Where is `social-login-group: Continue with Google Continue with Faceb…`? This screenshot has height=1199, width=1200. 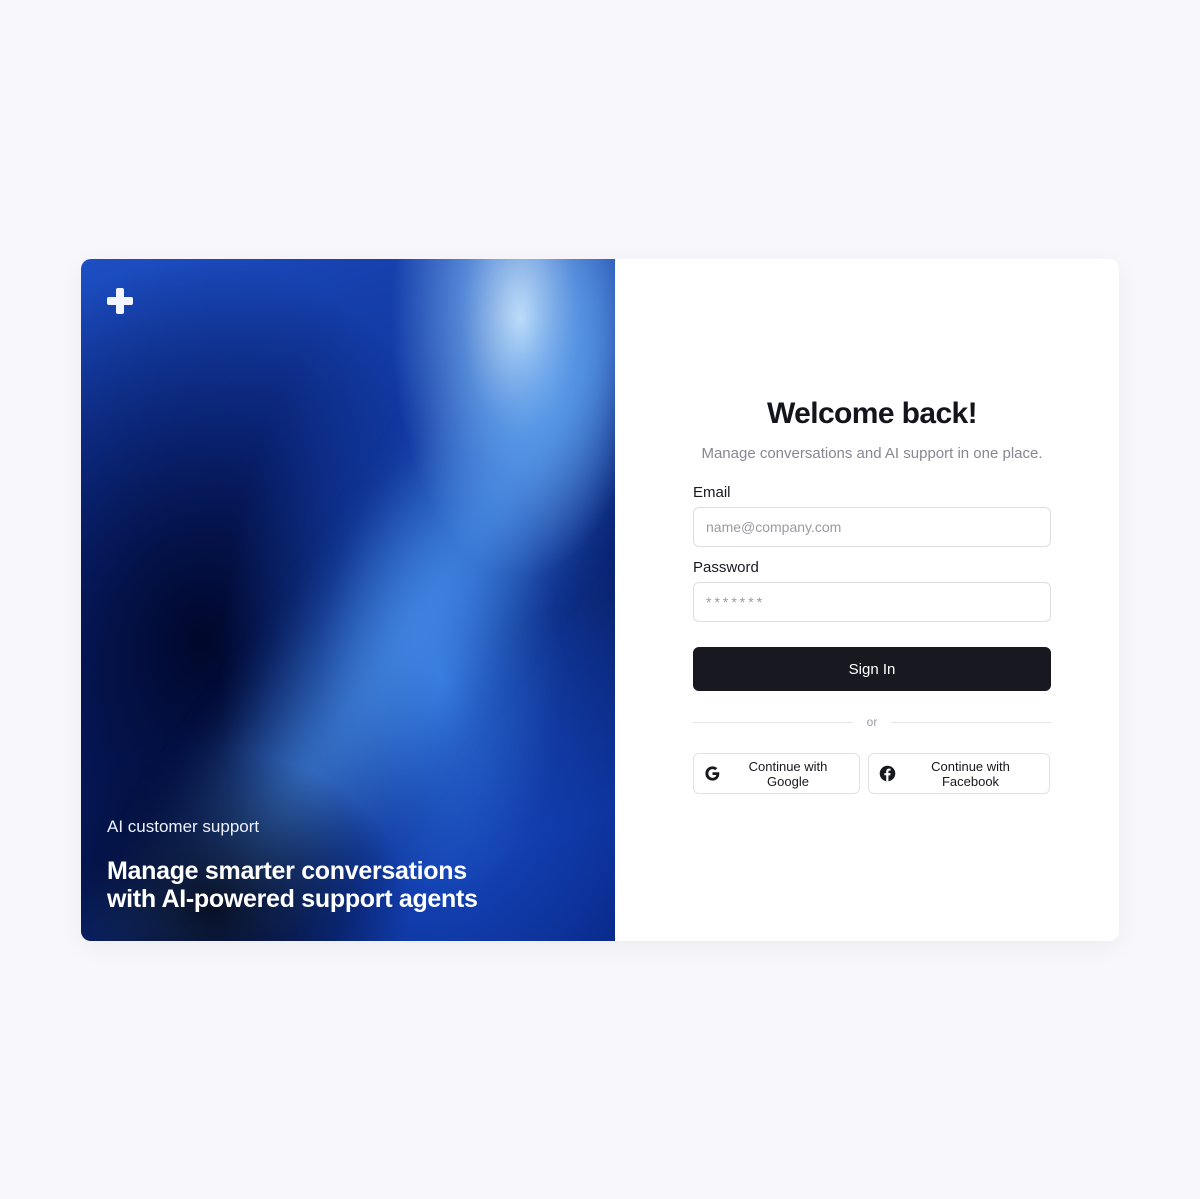 social-login-group: Continue with Google Continue with Faceb… is located at coordinates (872, 773).